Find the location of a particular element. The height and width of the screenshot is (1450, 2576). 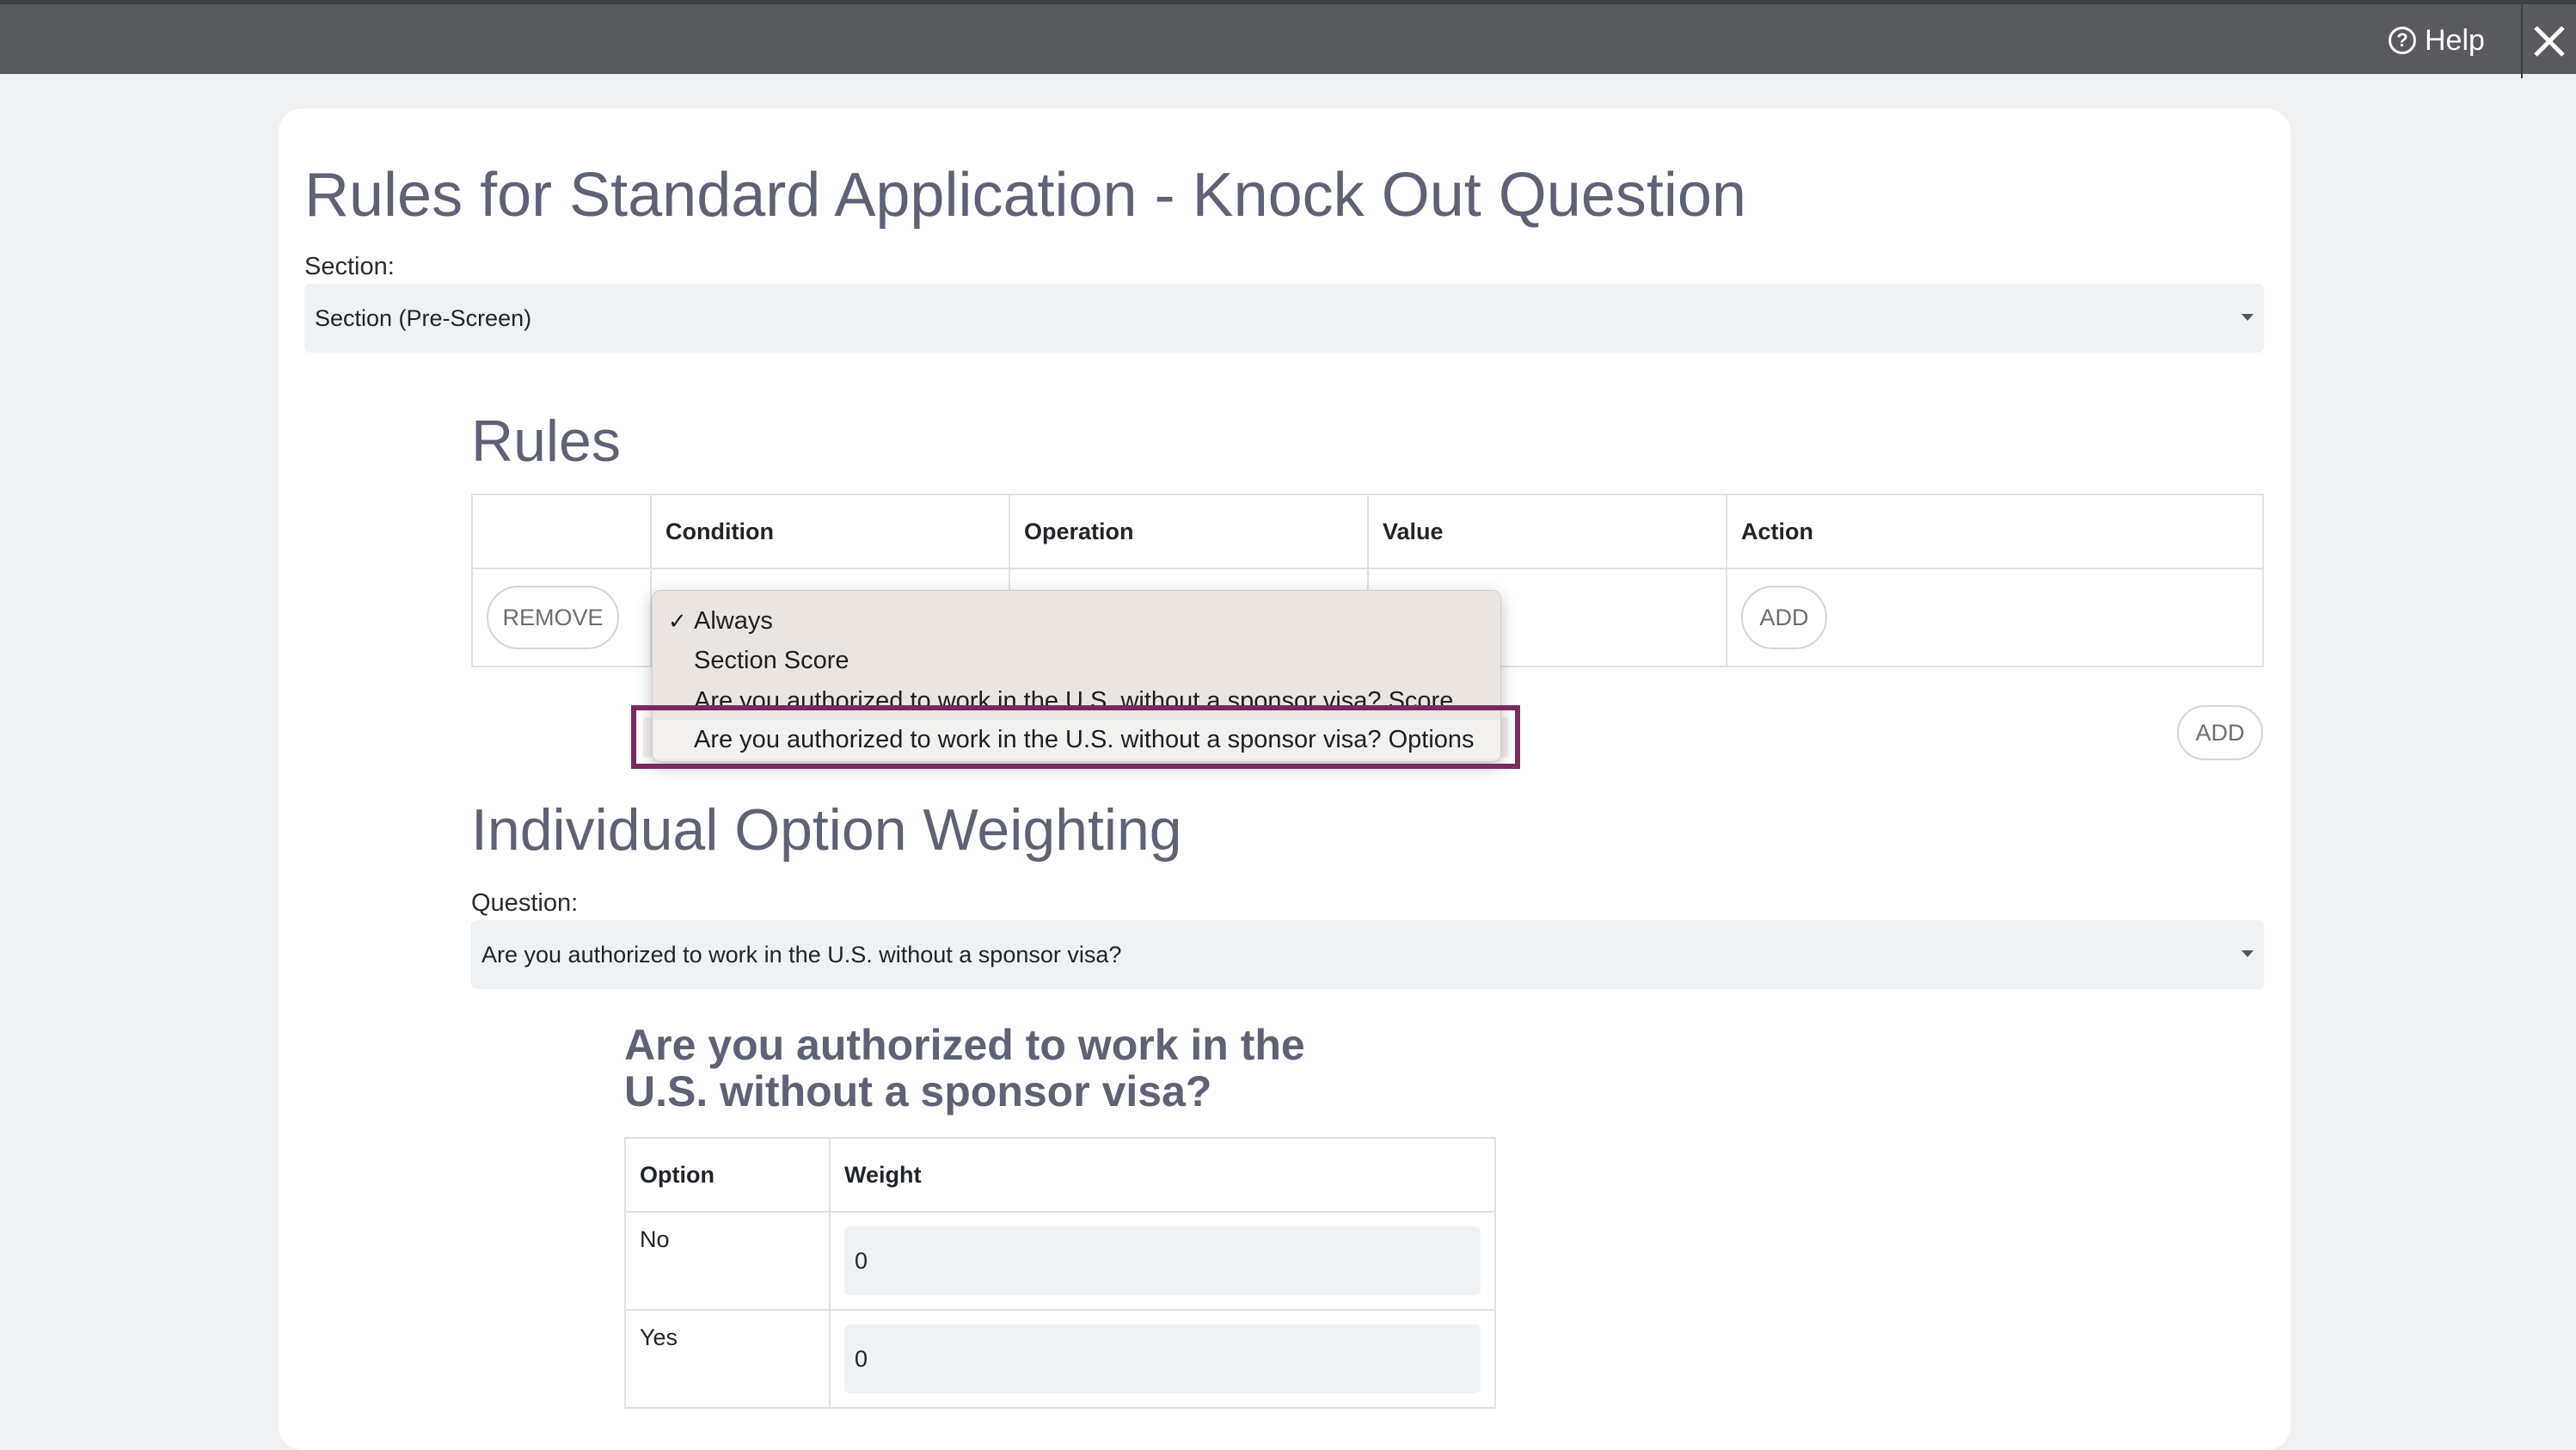

top-bar: ? Help is located at coordinates (1288, 39).